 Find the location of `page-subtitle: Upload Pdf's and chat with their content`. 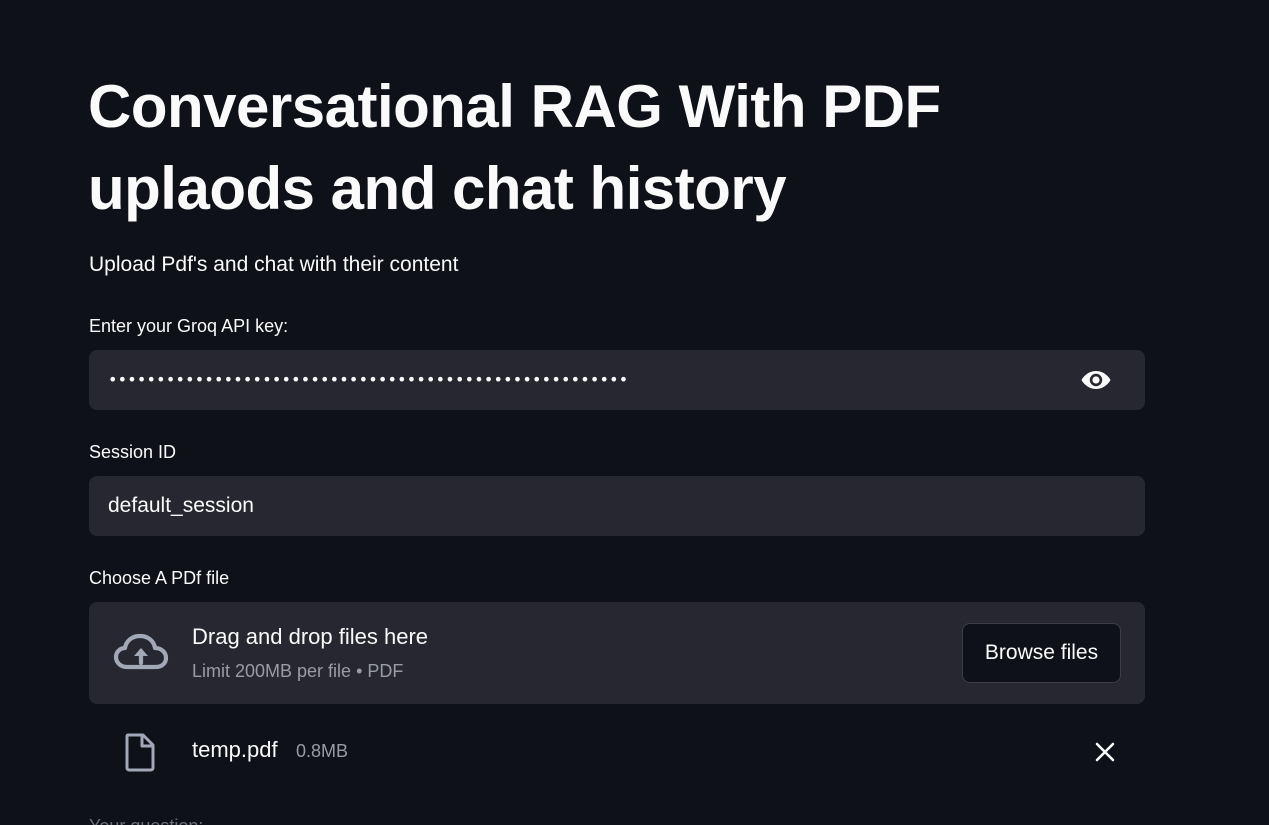

page-subtitle: Upload Pdf's and chat with their content is located at coordinates (274, 264).